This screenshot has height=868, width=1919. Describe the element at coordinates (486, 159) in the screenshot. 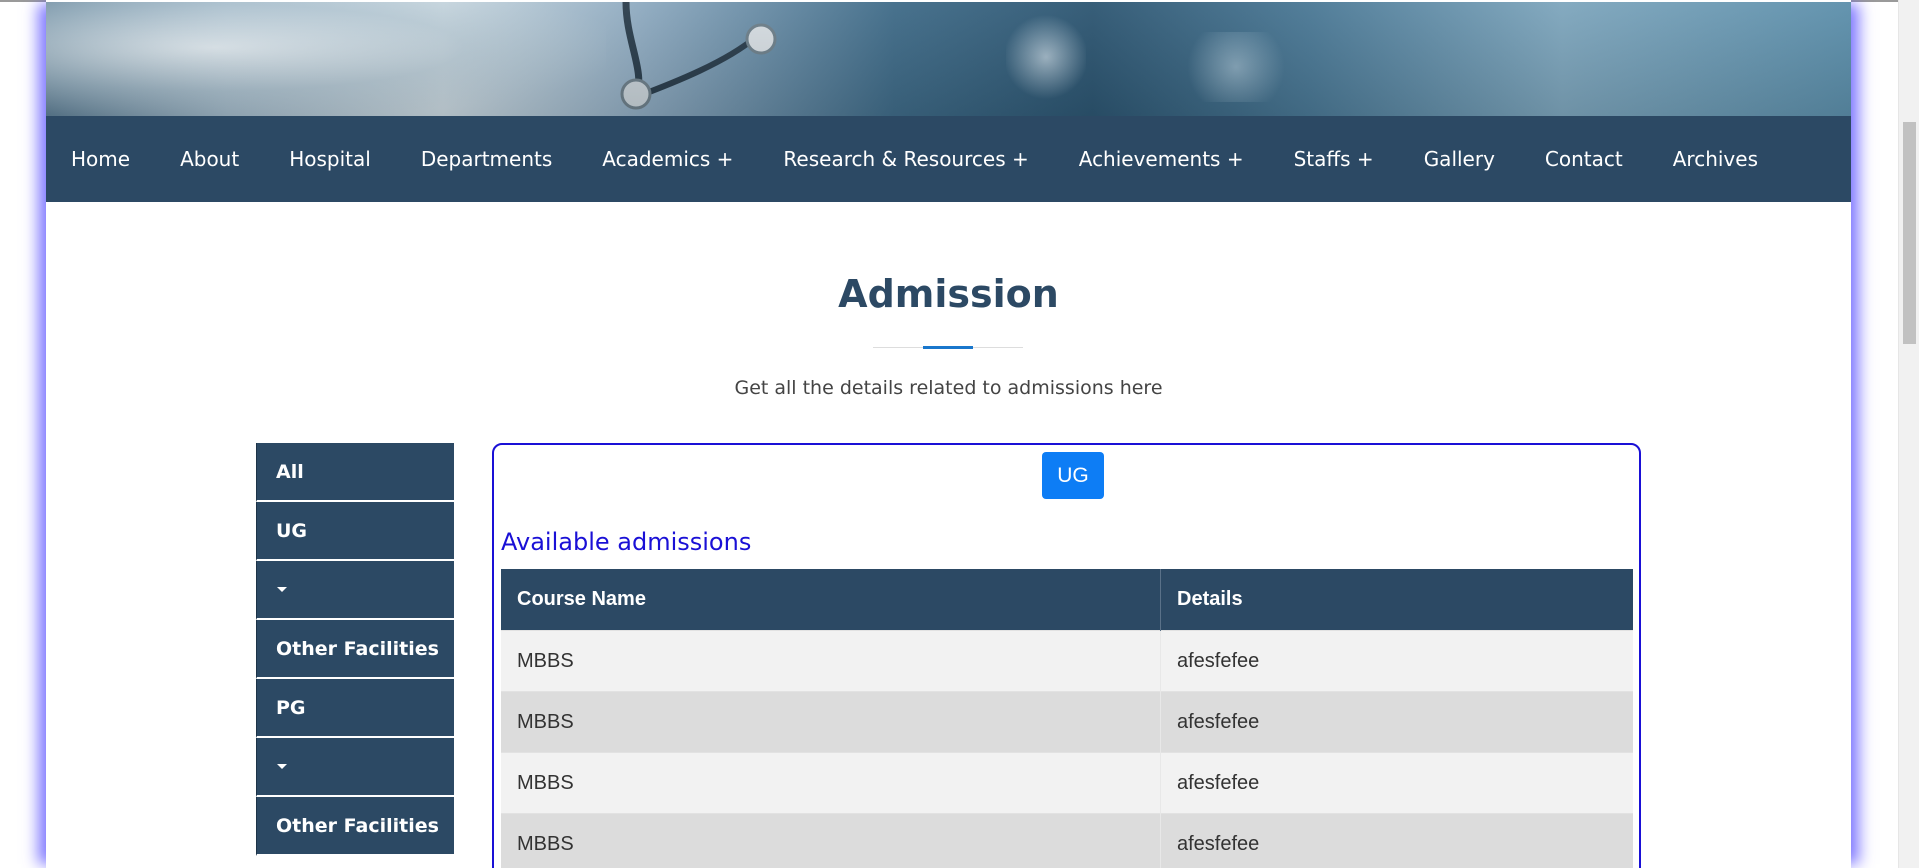

I see `nav-departments: Departments` at that location.